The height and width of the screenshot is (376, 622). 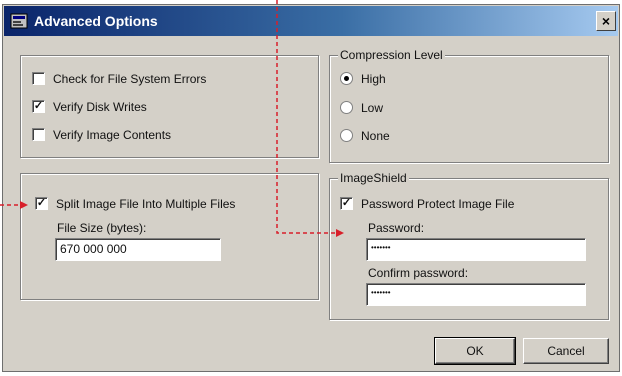 What do you see at coordinates (418, 273) in the screenshot?
I see `confirm-password-label: Confirm password:` at bounding box center [418, 273].